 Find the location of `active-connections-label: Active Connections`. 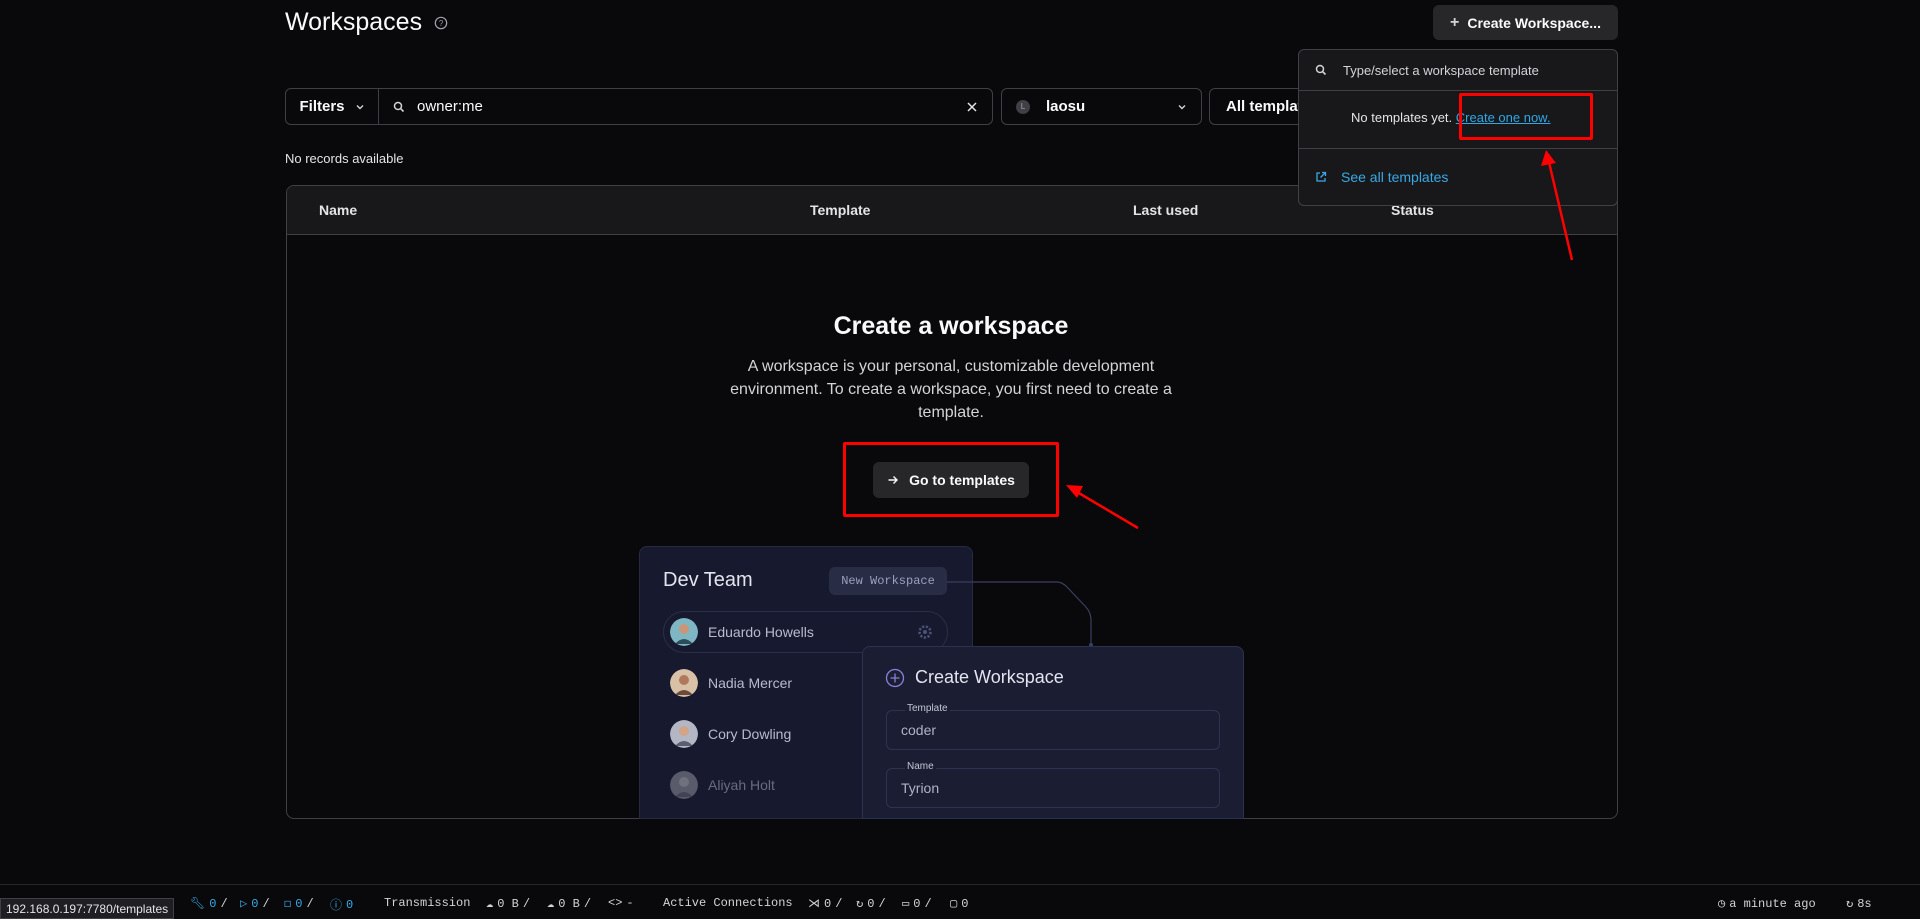

active-connections-label: Active Connections is located at coordinates (728, 903).